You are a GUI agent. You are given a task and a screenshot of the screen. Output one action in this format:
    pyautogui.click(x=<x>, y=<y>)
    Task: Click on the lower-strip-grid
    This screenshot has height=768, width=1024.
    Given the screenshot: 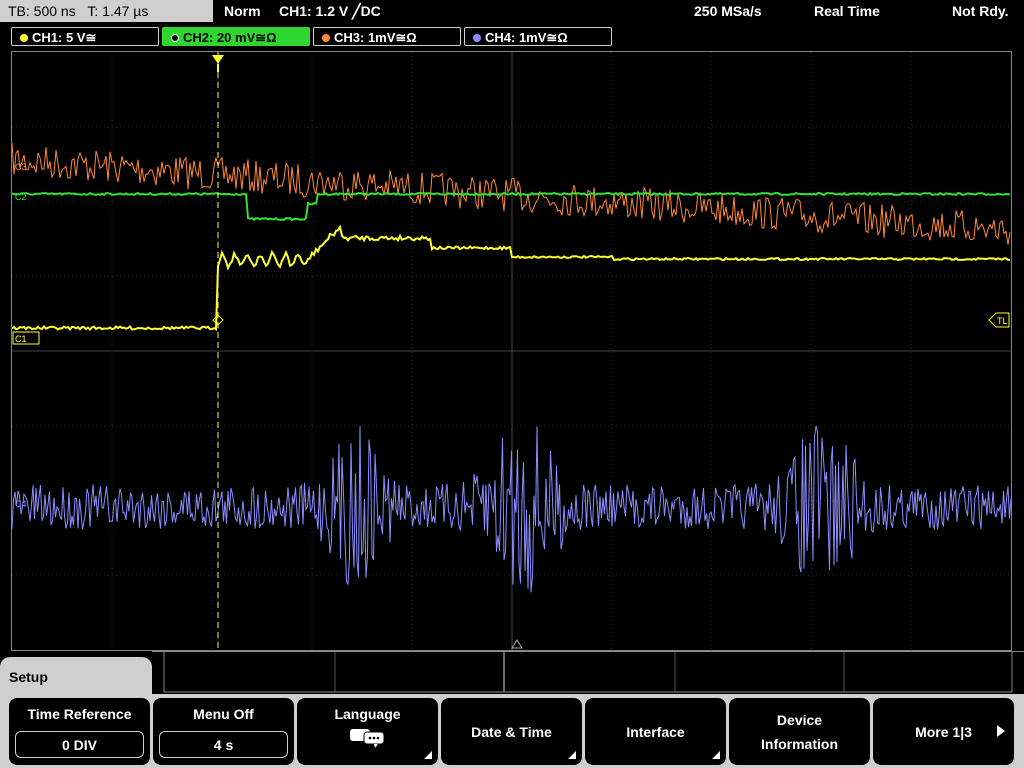 What is the action you would take?
    pyautogui.click(x=588, y=672)
    